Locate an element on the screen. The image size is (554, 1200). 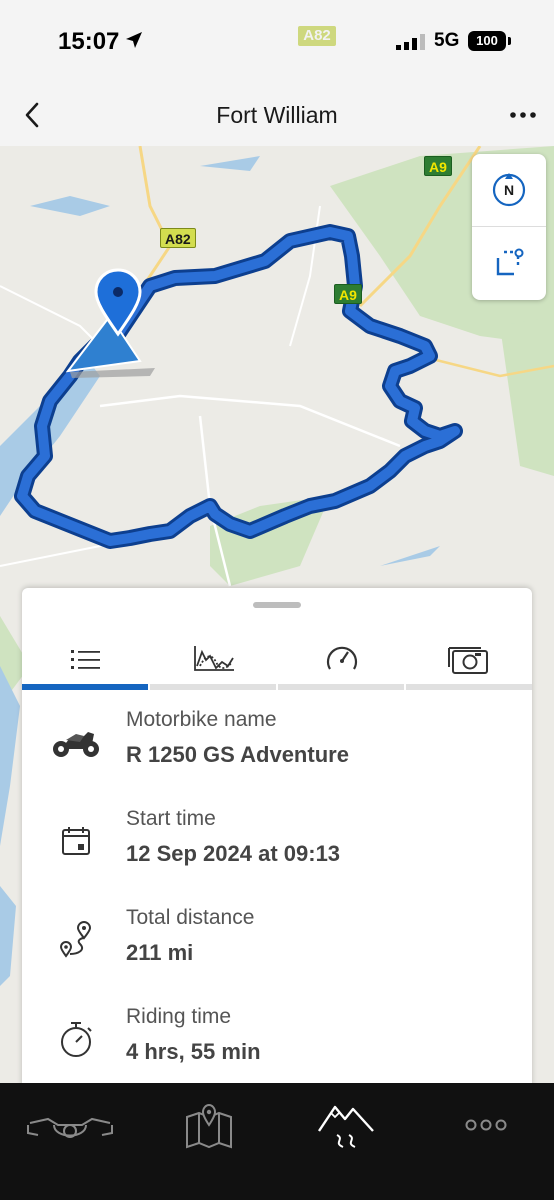
tab-indicator-speed is located at coordinates (341, 687).